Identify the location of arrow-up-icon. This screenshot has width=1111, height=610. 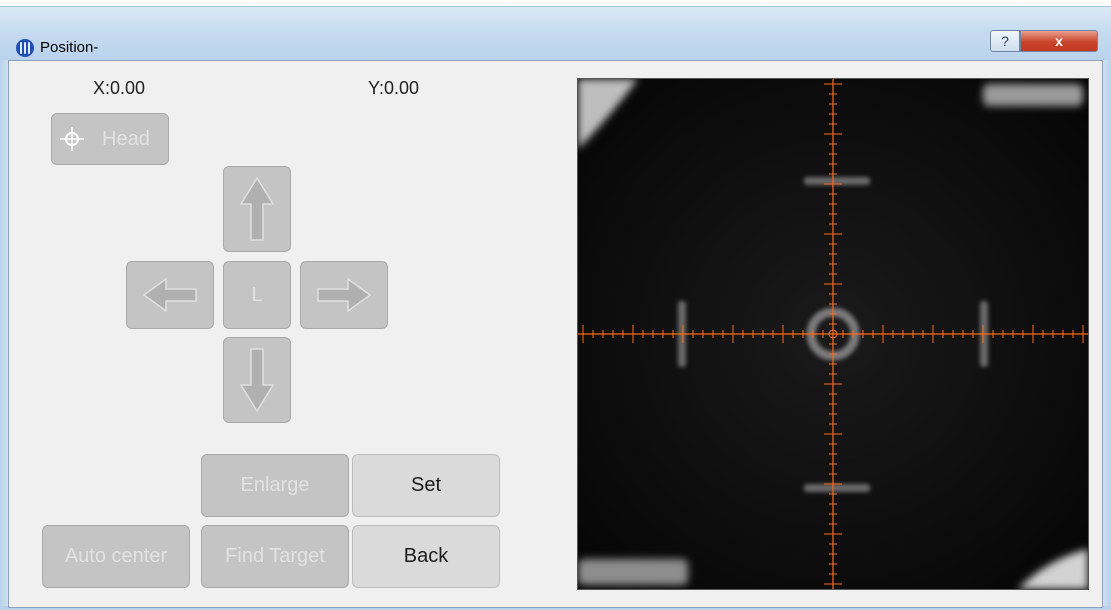
(257, 208).